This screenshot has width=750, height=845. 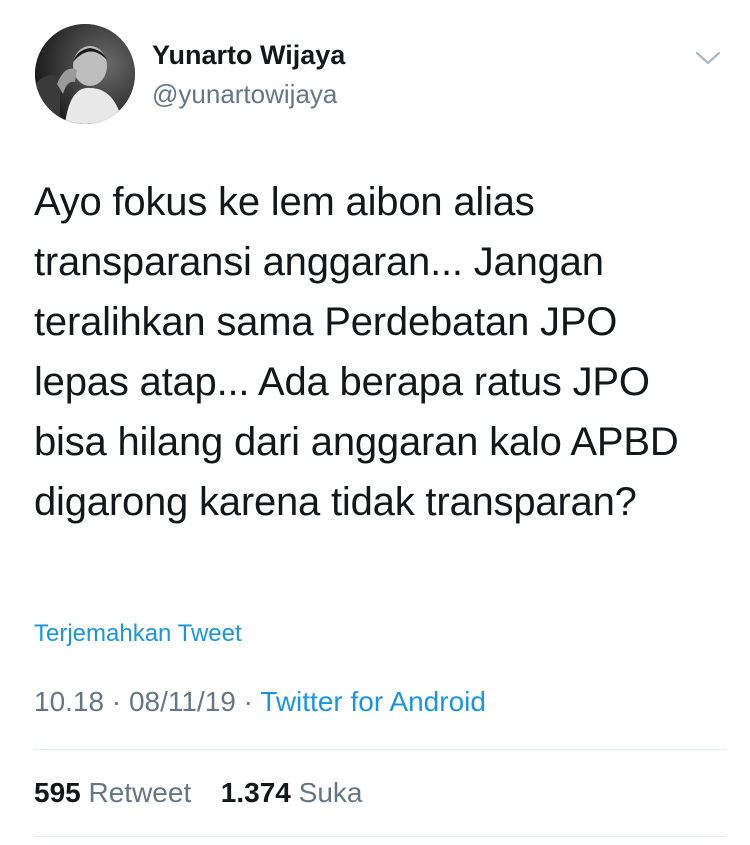 What do you see at coordinates (248, 55) in the screenshot?
I see `author-name: Yunarto Wijaya` at bounding box center [248, 55].